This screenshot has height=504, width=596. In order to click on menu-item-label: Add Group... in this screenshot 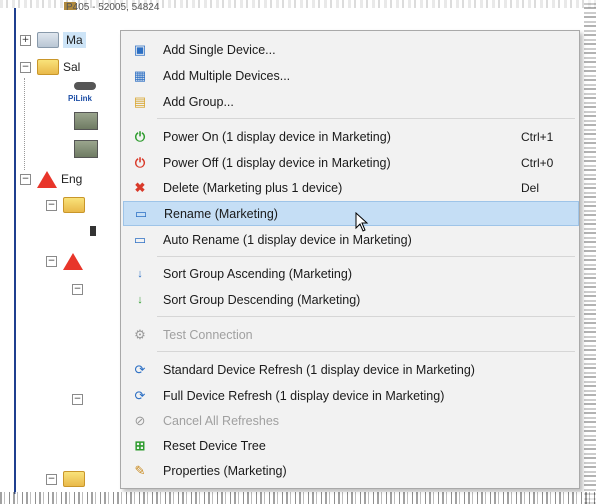, I will do `click(198, 101)`.